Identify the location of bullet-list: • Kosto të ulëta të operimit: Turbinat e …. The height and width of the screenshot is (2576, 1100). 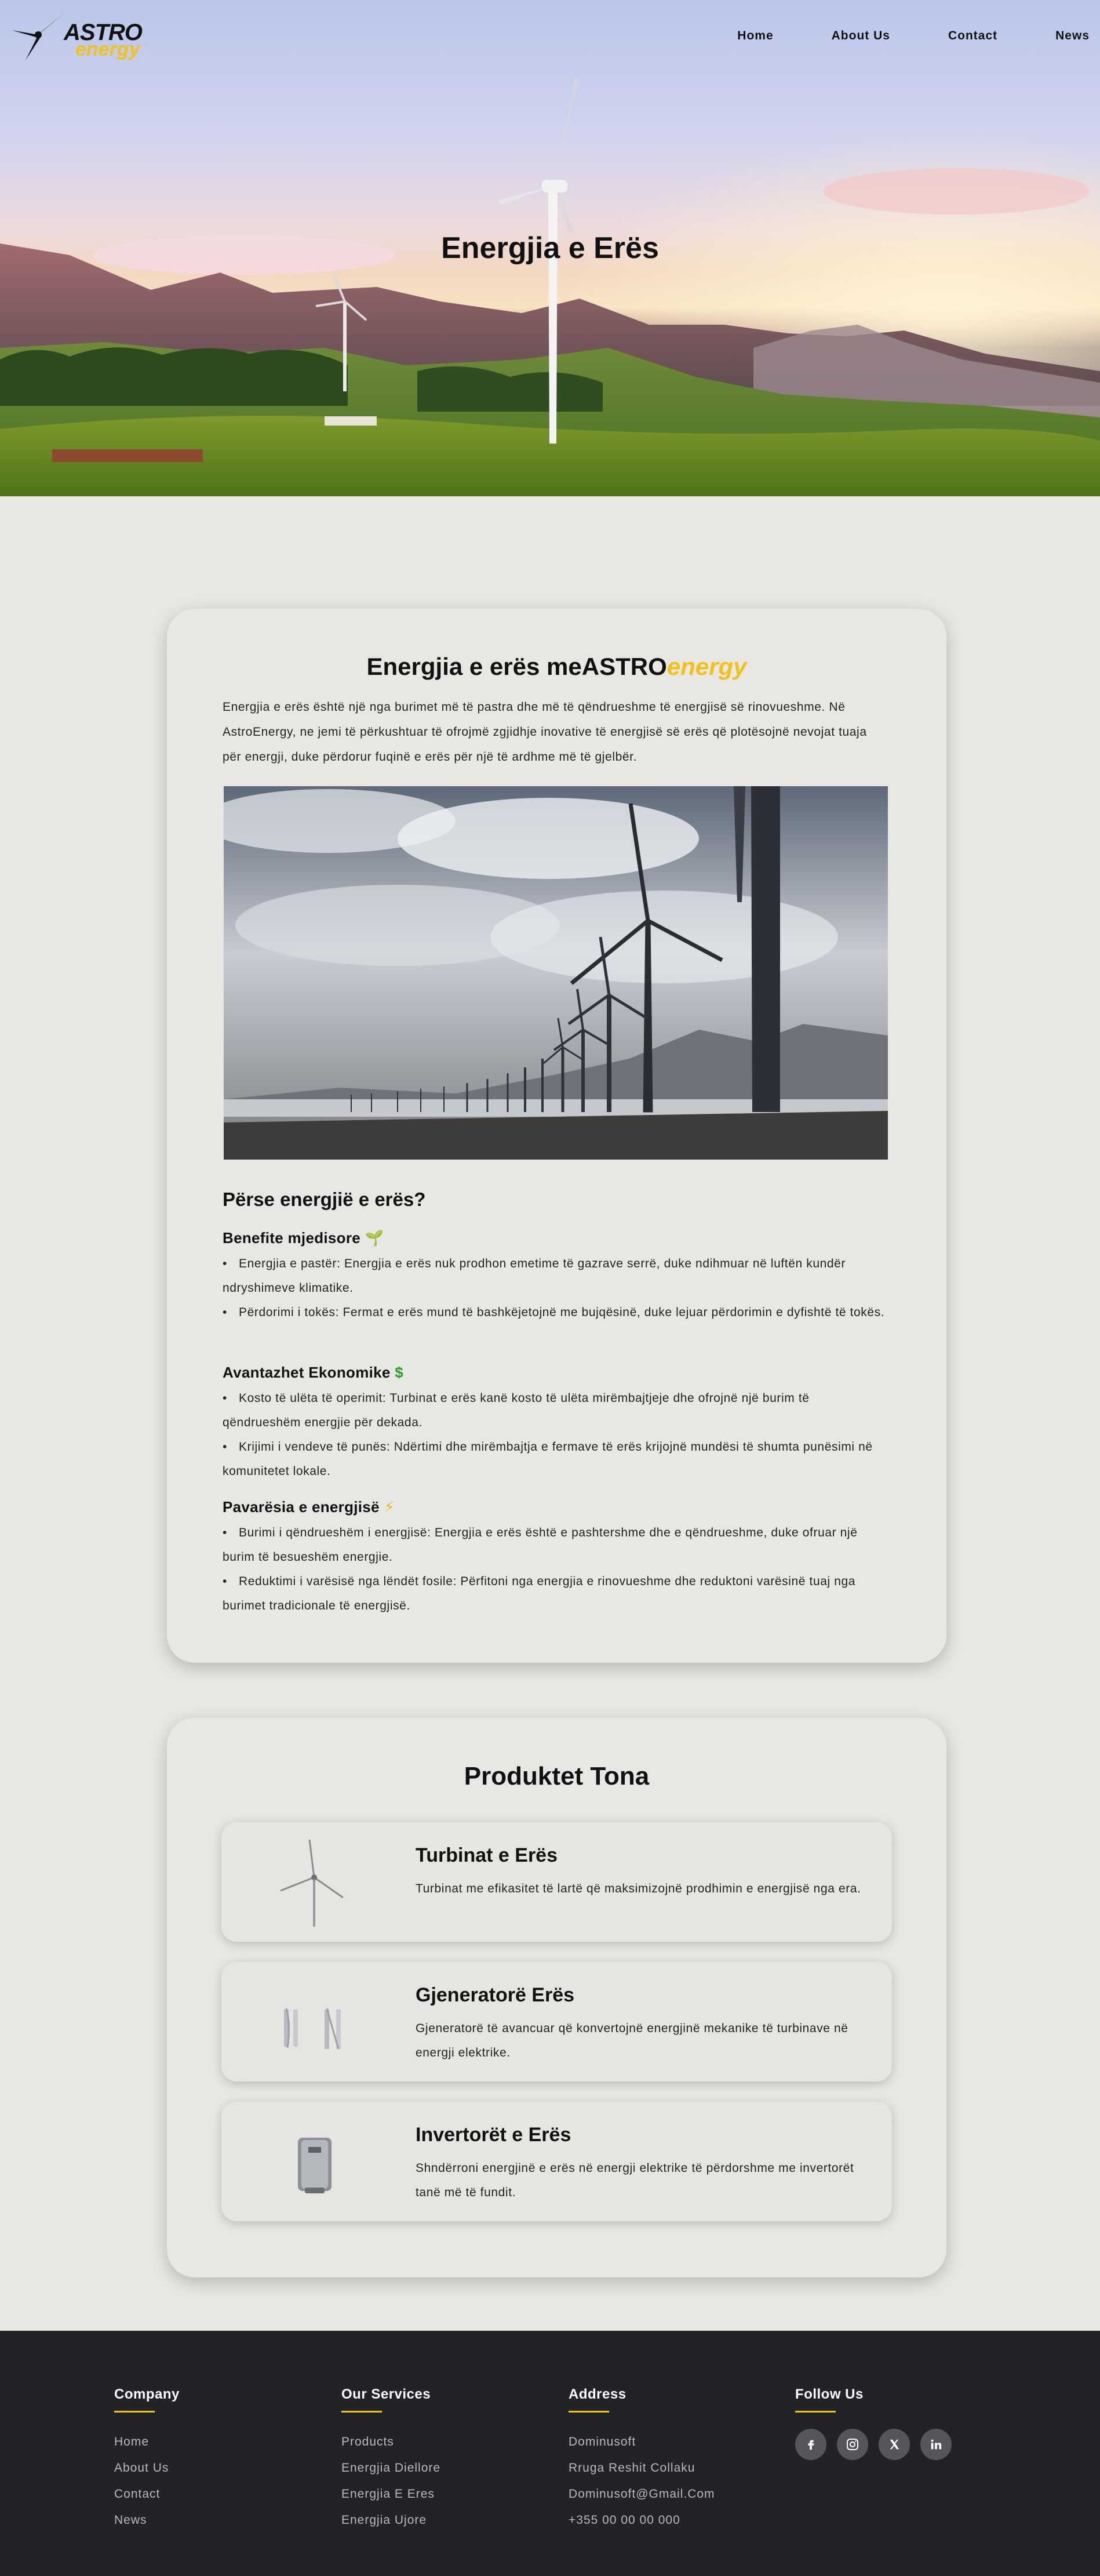
(556, 1435).